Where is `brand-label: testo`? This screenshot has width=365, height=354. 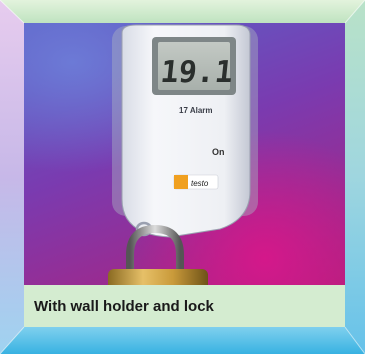 brand-label: testo is located at coordinates (200, 183).